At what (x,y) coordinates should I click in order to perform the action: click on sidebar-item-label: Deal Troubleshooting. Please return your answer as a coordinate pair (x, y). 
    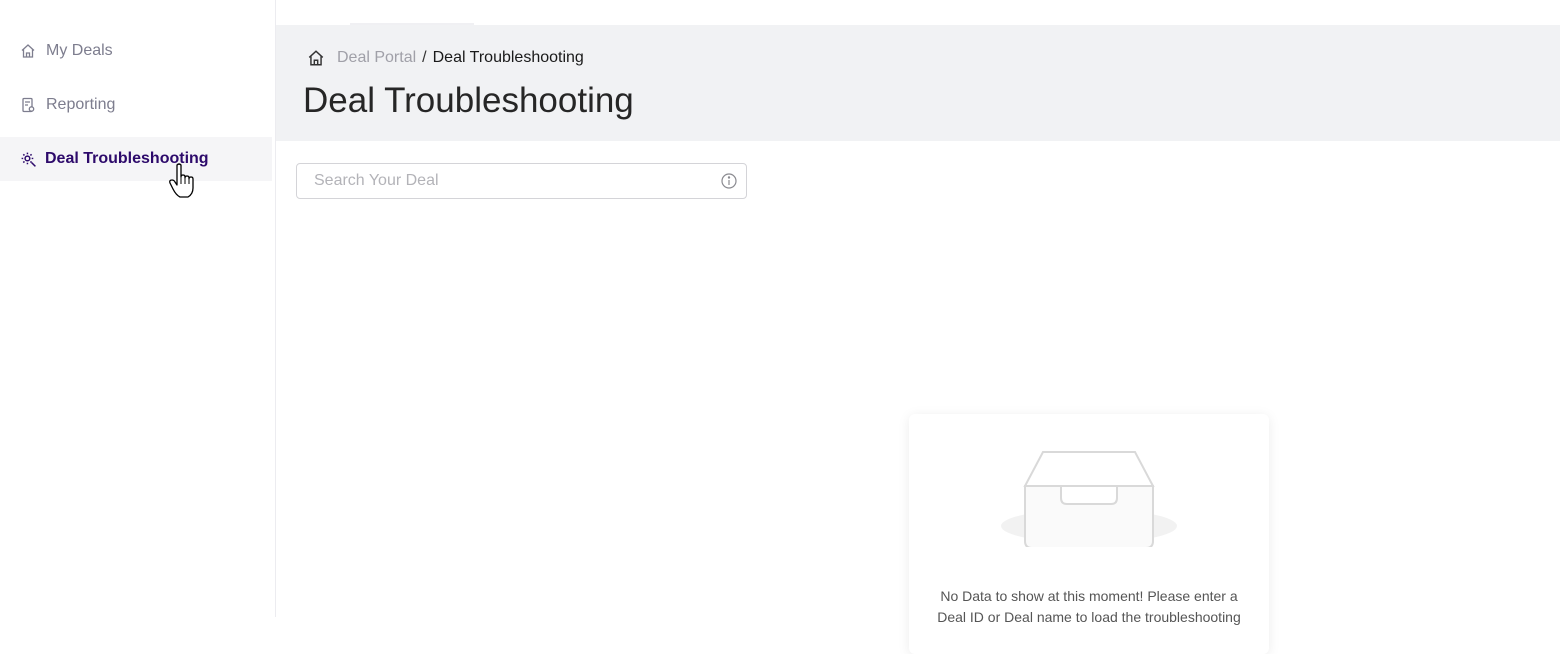
    Looking at the image, I should click on (127, 158).